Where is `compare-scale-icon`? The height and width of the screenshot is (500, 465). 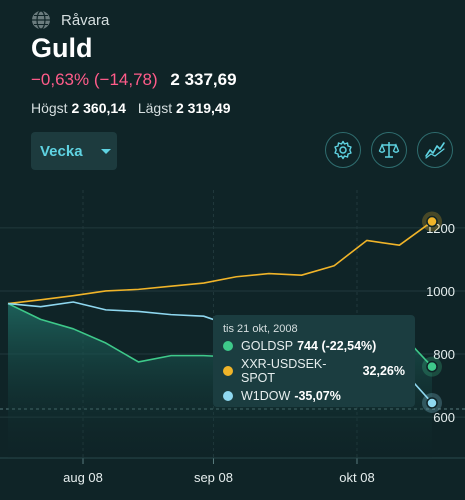 compare-scale-icon is located at coordinates (389, 150).